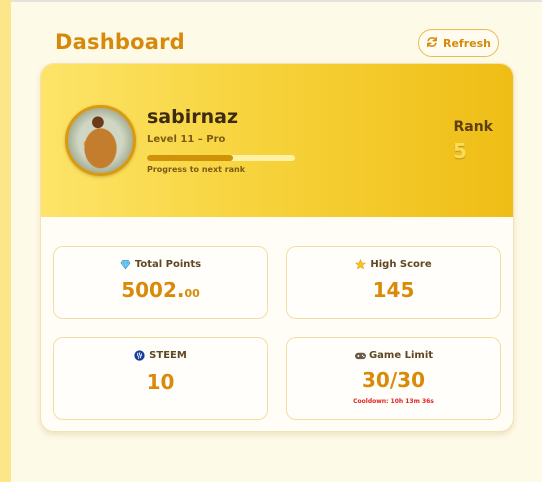 This screenshot has height=482, width=542. I want to click on total-points-integer: 5002., so click(153, 290).